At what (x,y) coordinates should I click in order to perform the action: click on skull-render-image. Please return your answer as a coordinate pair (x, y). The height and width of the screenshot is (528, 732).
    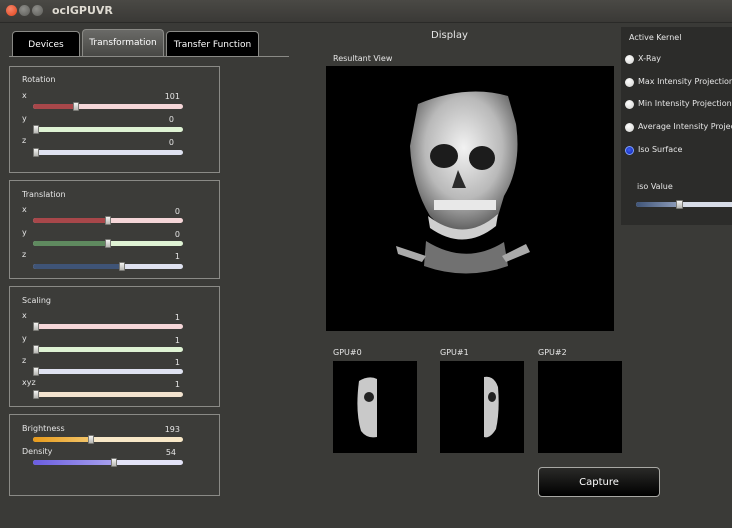
    Looking at the image, I should click on (463, 182).